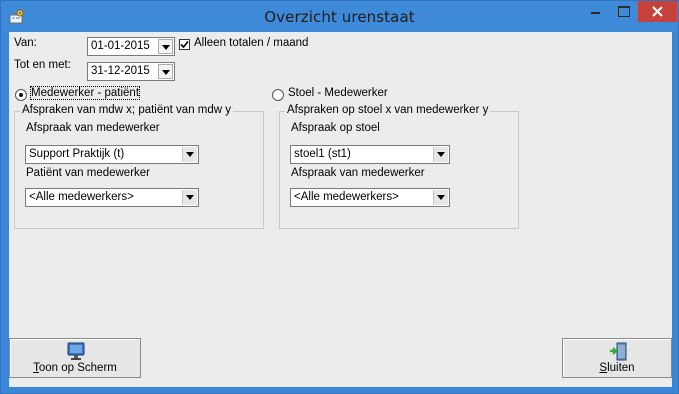 This screenshot has width=679, height=394. What do you see at coordinates (127, 110) in the screenshot?
I see `group-left-legend: Afspraken van mdw x; patiënt van mdw y` at bounding box center [127, 110].